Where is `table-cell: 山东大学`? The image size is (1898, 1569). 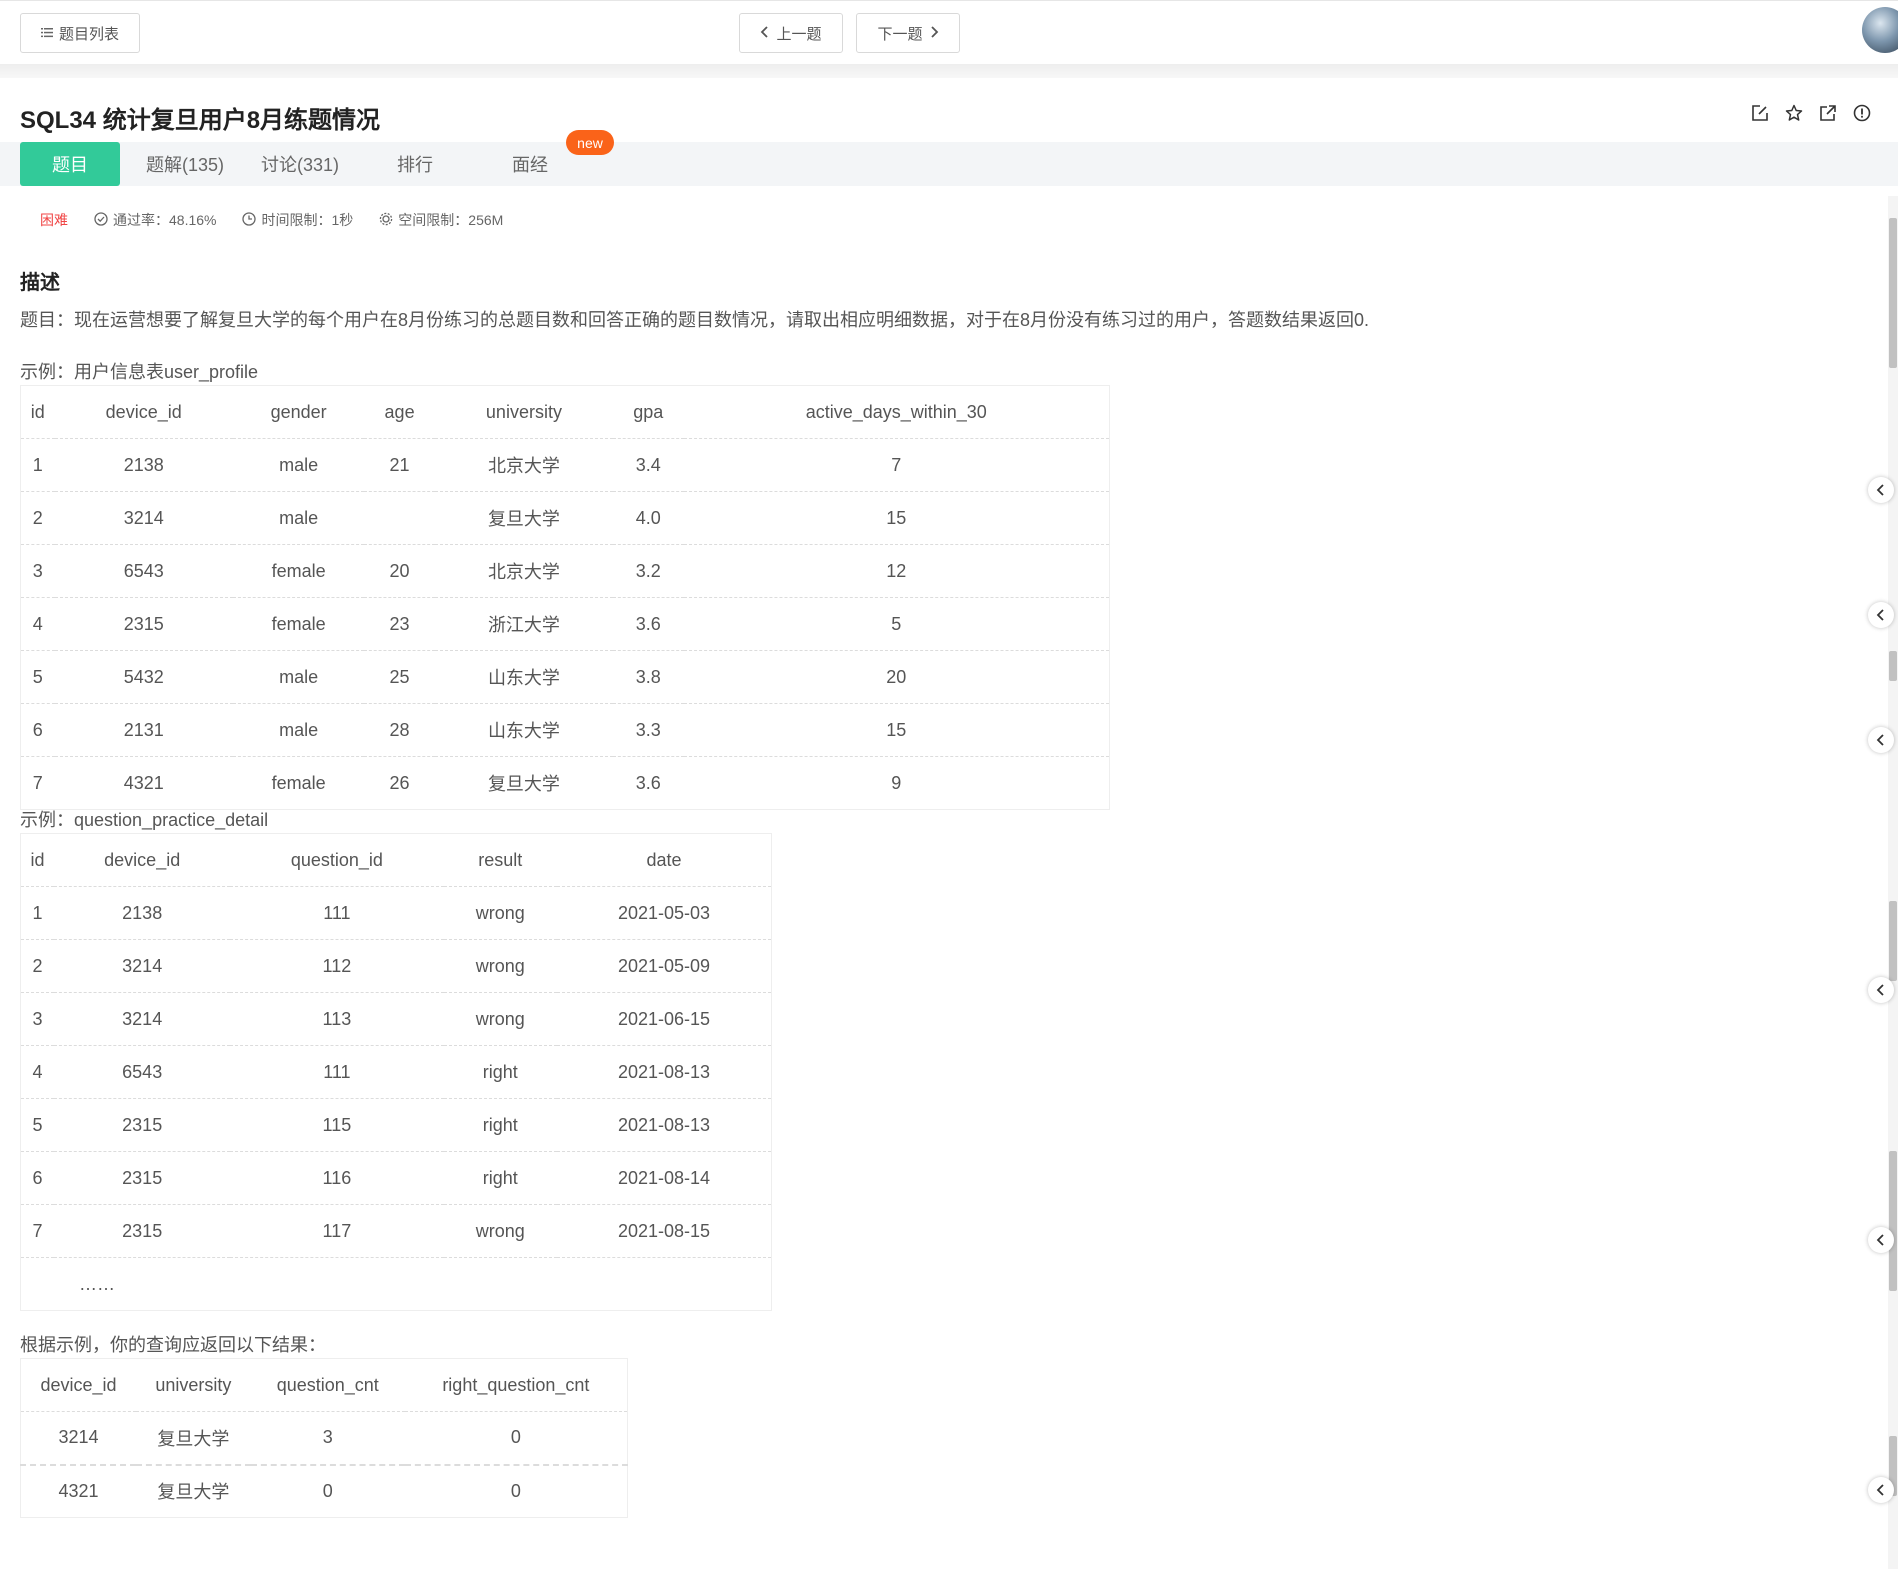 table-cell: 山东大学 is located at coordinates (523, 731).